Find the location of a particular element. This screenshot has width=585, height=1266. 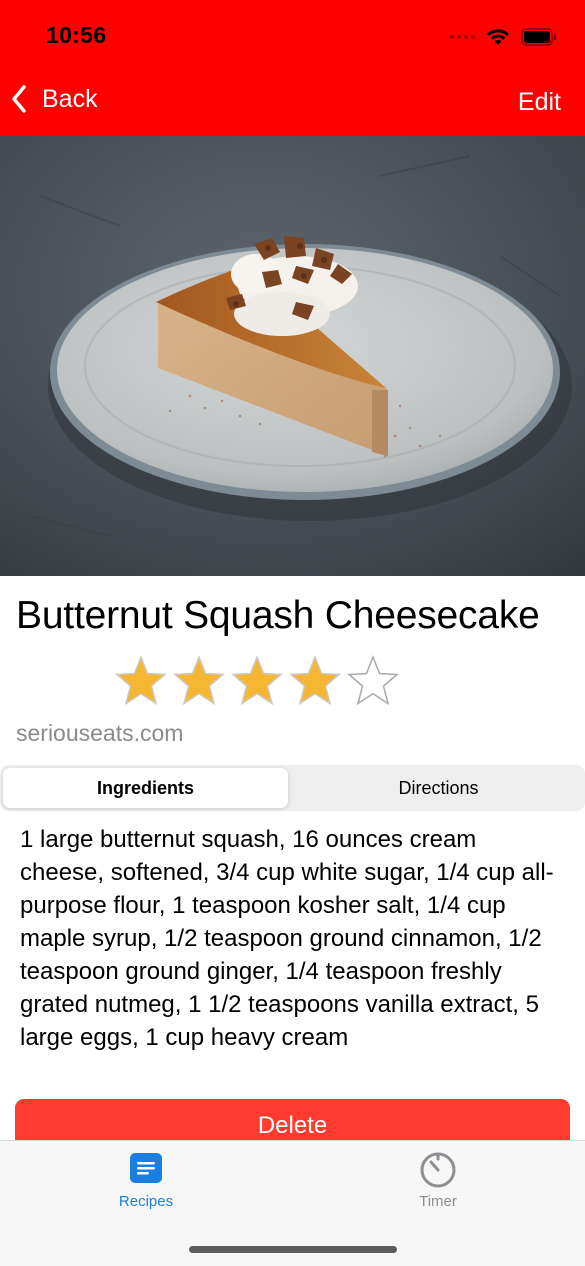

tab-recipes: Recipes is located at coordinates (146, 1180).